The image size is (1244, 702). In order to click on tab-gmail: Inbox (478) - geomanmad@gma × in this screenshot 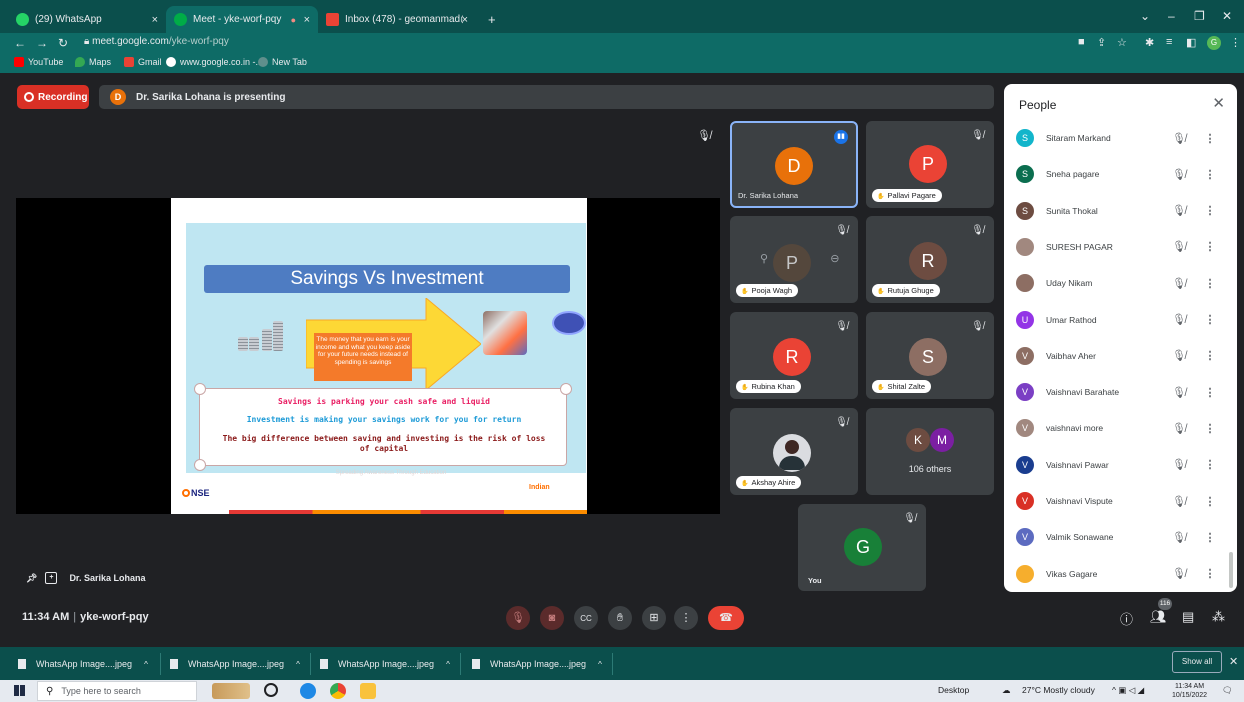, I will do `click(397, 19)`.